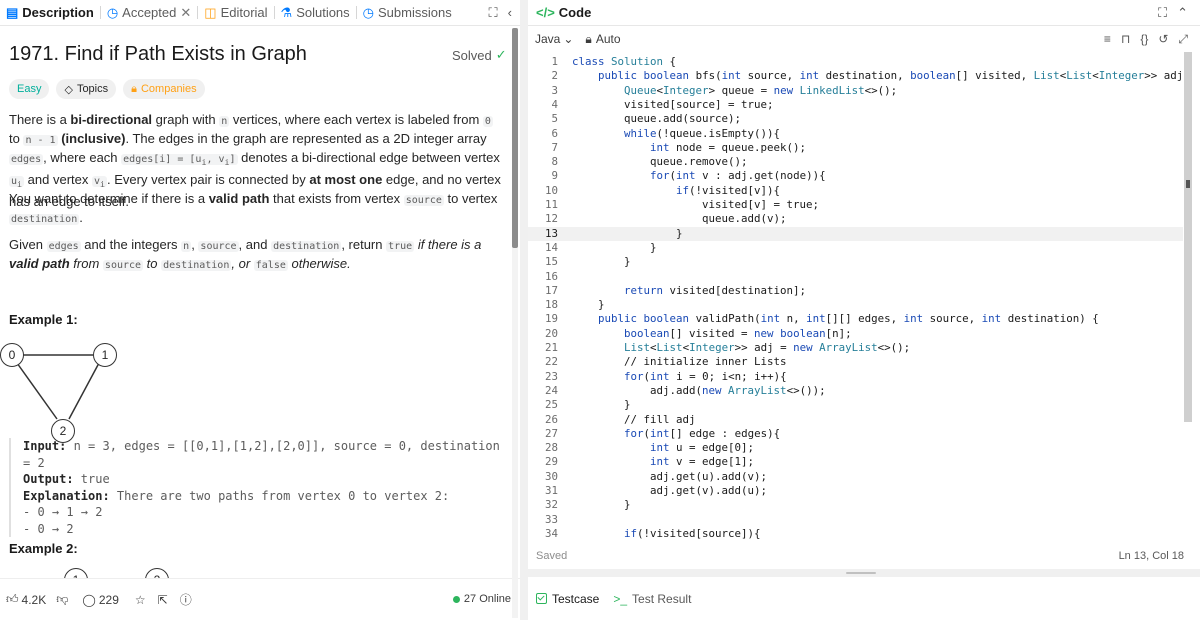  I want to click on like-button: 👍︎ 4.2K, so click(26, 599).